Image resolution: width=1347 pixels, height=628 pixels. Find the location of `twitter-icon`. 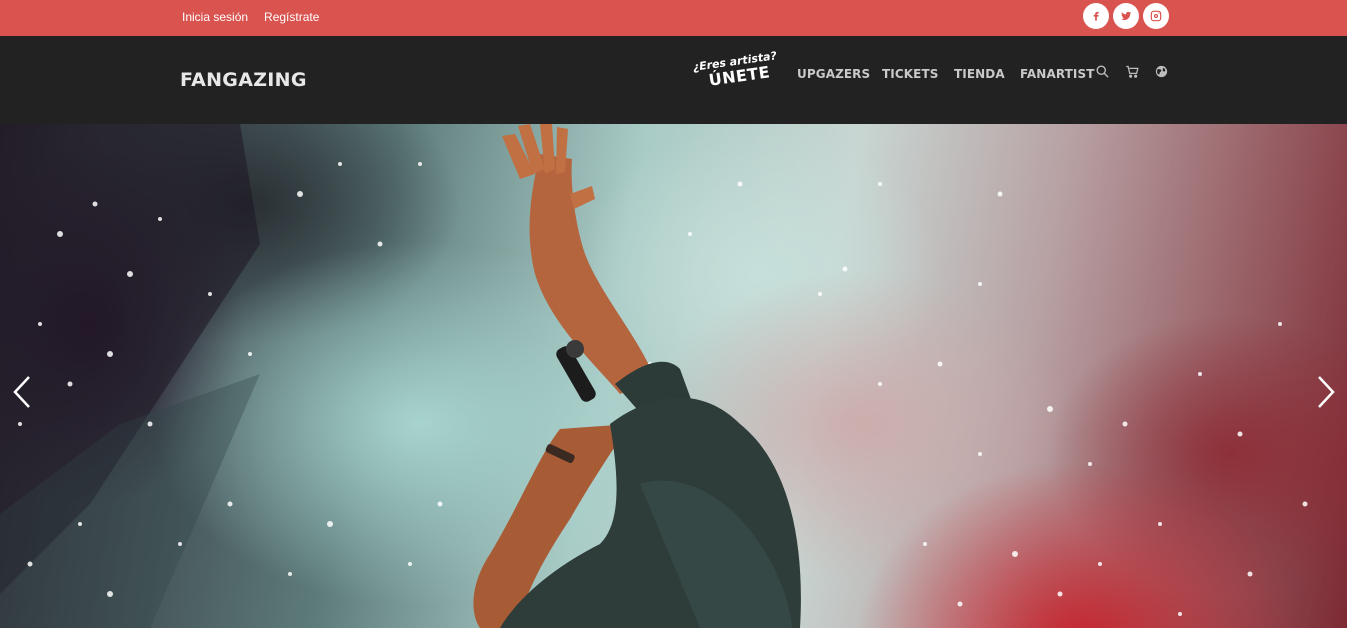

twitter-icon is located at coordinates (1126, 16).